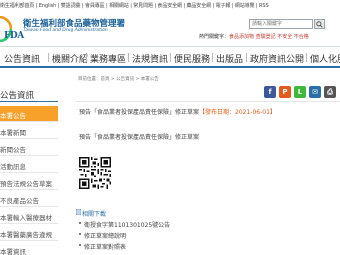 This screenshot has width=340, height=255. What do you see at coordinates (229, 58) in the screenshot?
I see `nav-item-publications: 出版品` at bounding box center [229, 58].